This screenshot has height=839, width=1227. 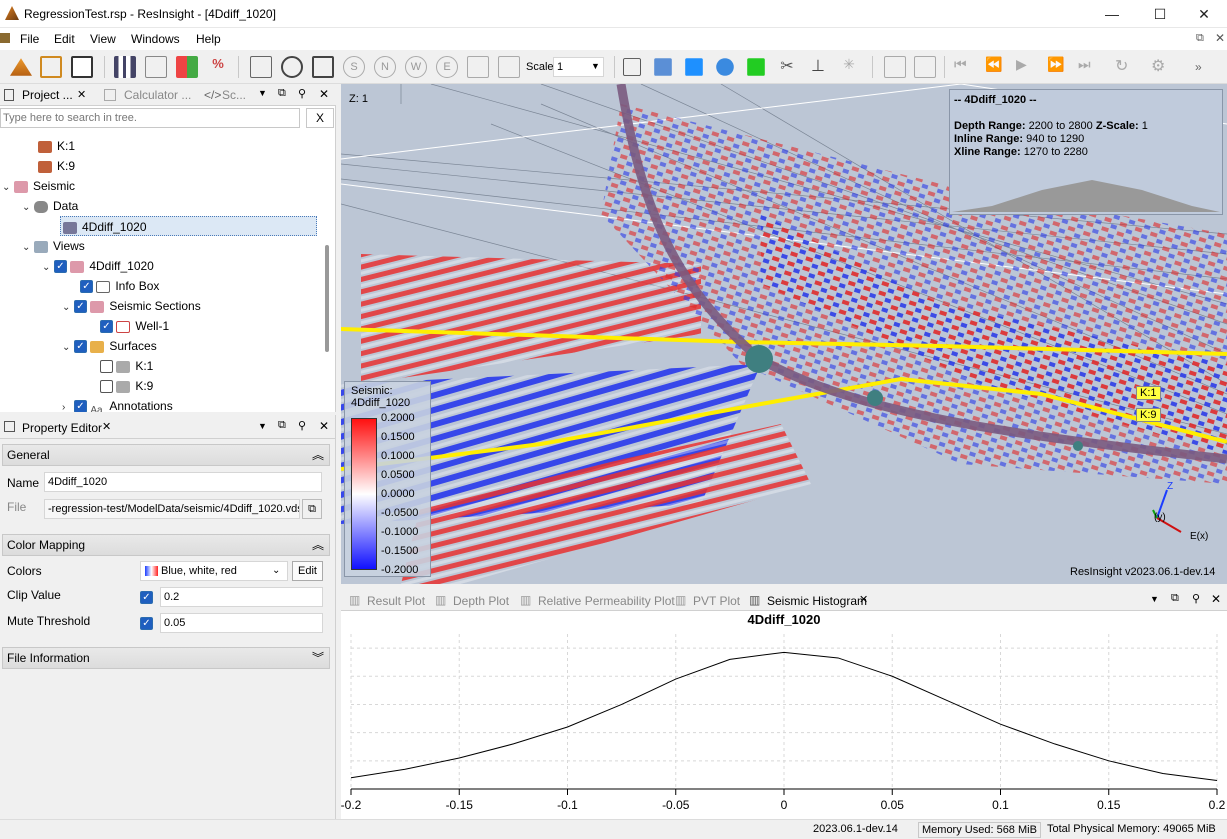 I want to click on group-general: General ︽, so click(x=166, y=455).